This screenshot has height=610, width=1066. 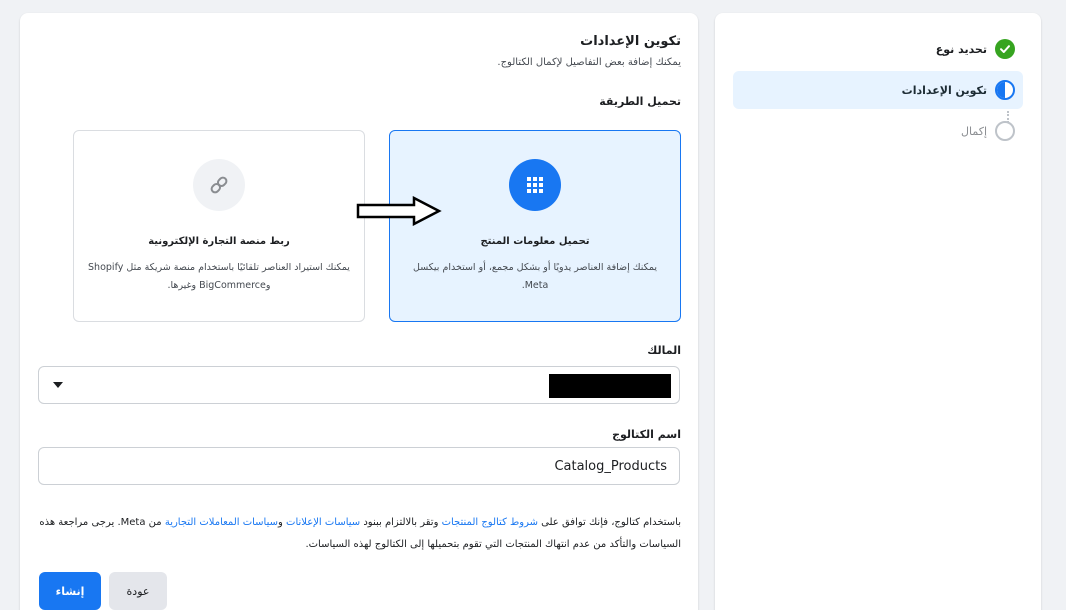 What do you see at coordinates (646, 434) in the screenshot?
I see `catalog-name-label: اسم الكتالوج` at bounding box center [646, 434].